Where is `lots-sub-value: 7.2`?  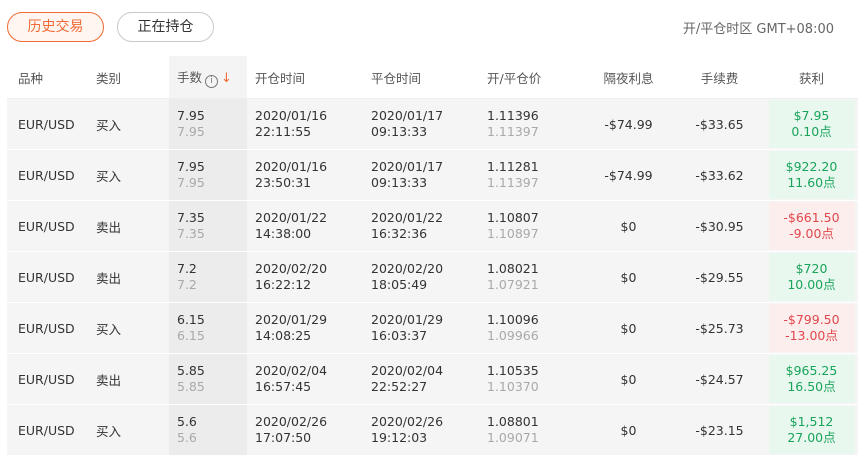 lots-sub-value: 7.2 is located at coordinates (187, 284).